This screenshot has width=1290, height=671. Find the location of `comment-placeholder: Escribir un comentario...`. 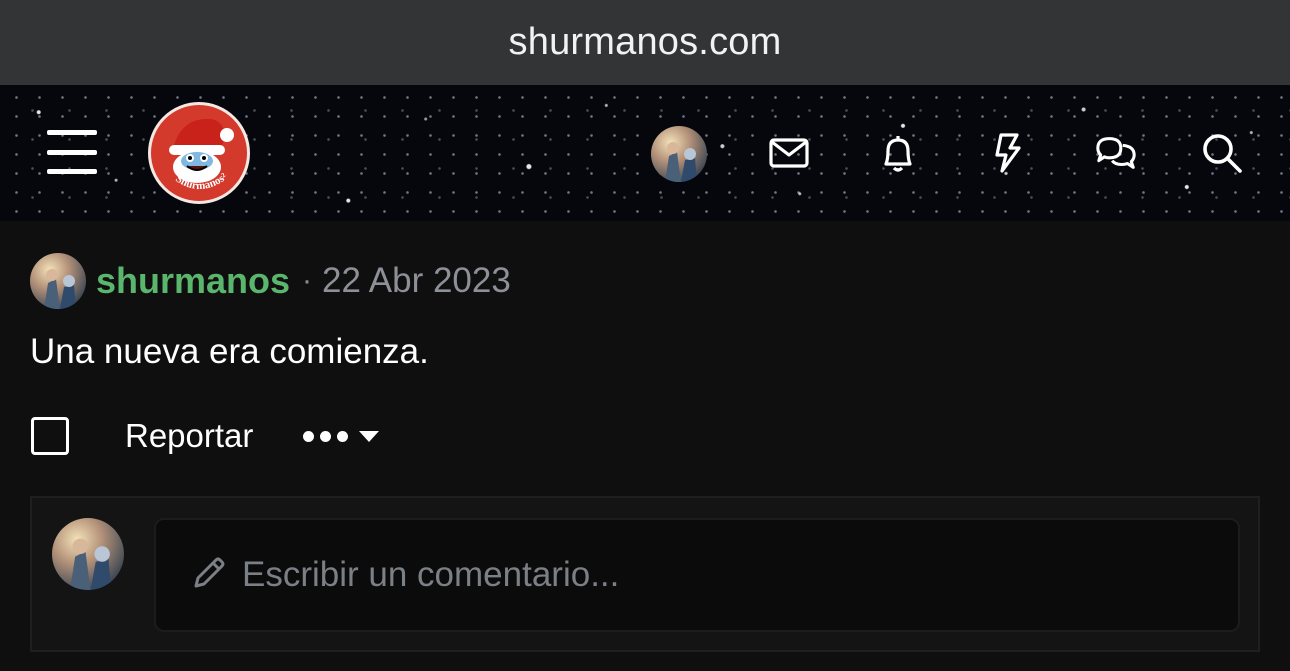

comment-placeholder: Escribir un comentario... is located at coordinates (431, 574).